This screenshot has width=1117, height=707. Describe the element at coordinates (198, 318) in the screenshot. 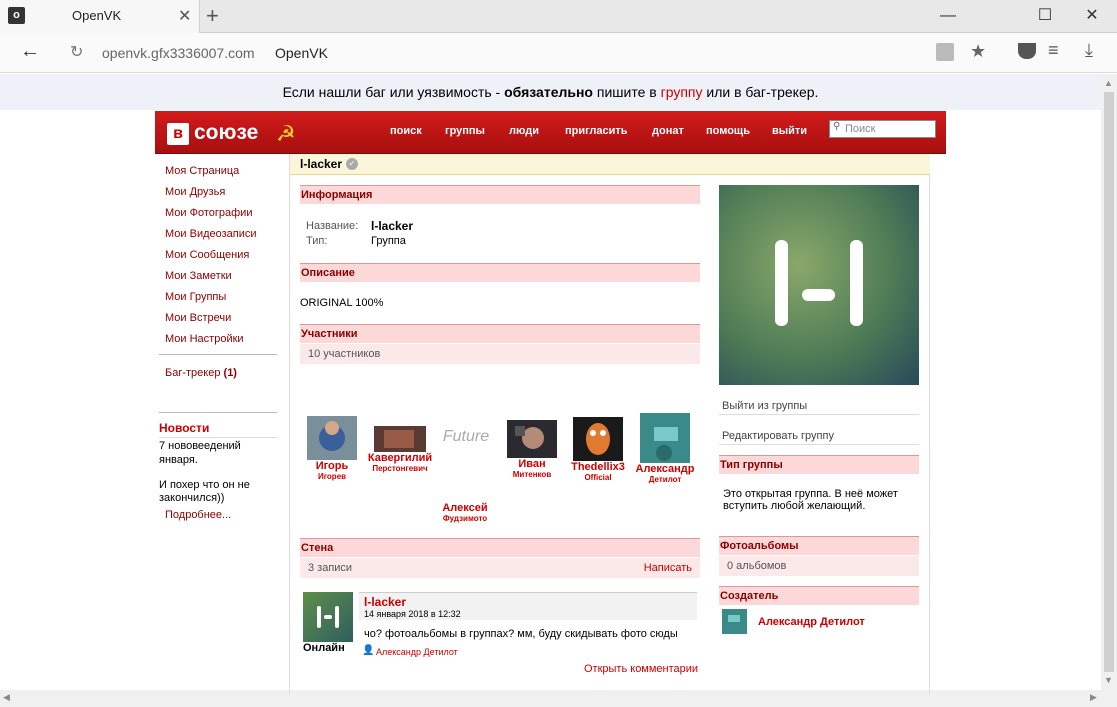

I see `sidebar-item-events: Мои Встречи` at that location.